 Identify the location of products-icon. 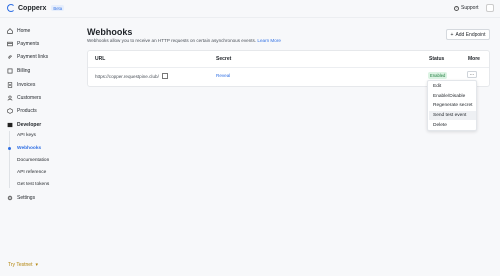
(10, 111).